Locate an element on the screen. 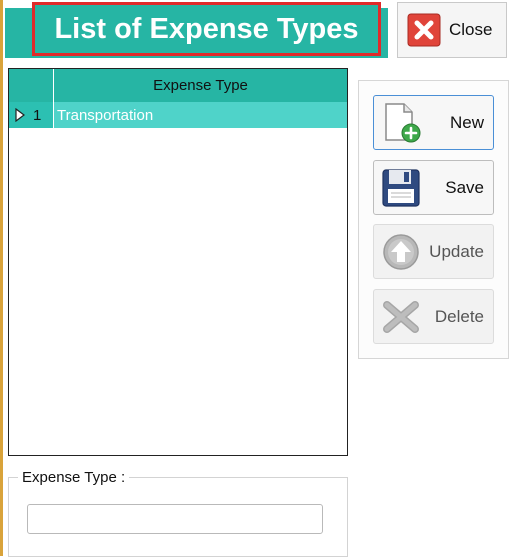  close-button-label: Close is located at coordinates (471, 29).